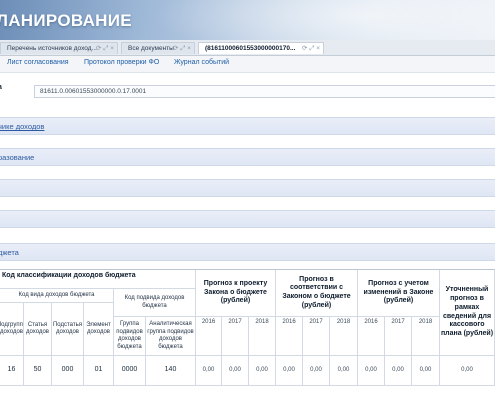 The width and height of the screenshot is (495, 401). I want to click on col-article: Статья доходов, so click(38, 329).